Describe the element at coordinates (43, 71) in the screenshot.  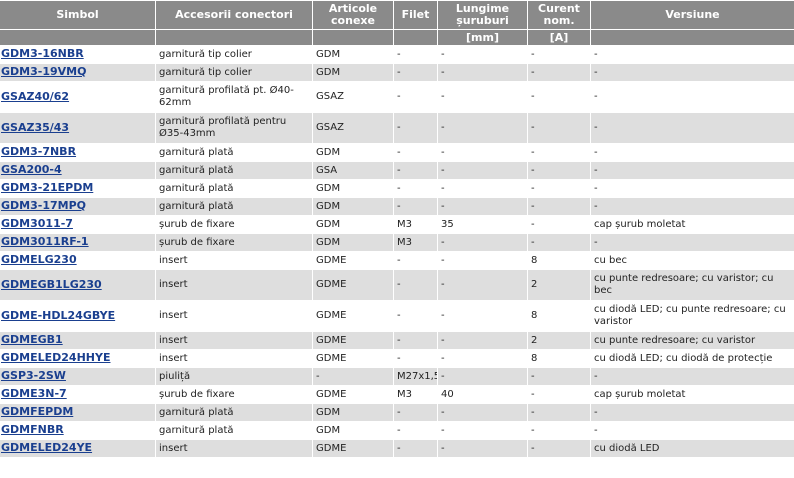
I see `symbol-link: GDM3-19VMQ` at that location.